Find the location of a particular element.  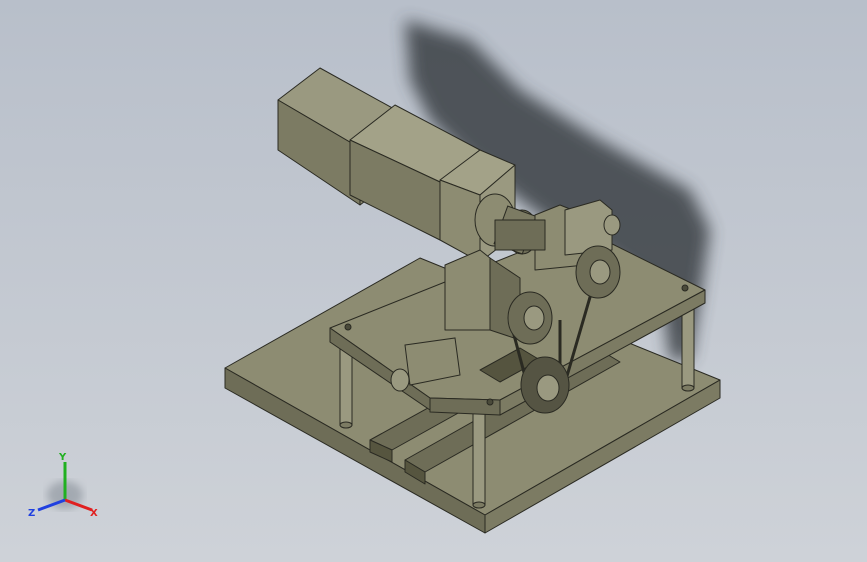

triad-x-label: X is located at coordinates (94, 513).